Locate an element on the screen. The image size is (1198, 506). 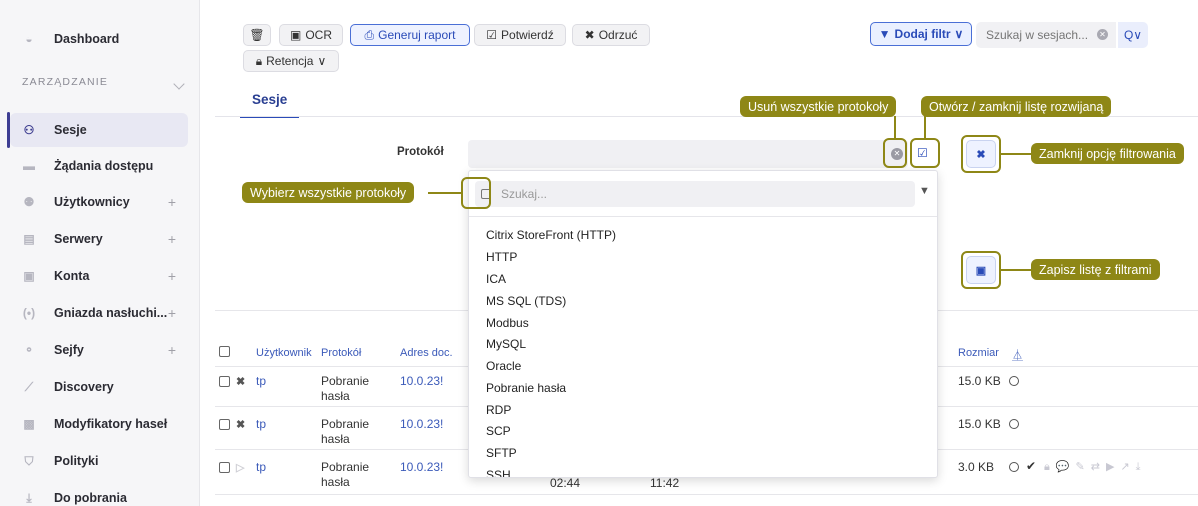
sidebar-section-heading: ZARZĄDZANIE is located at coordinates (65, 82).